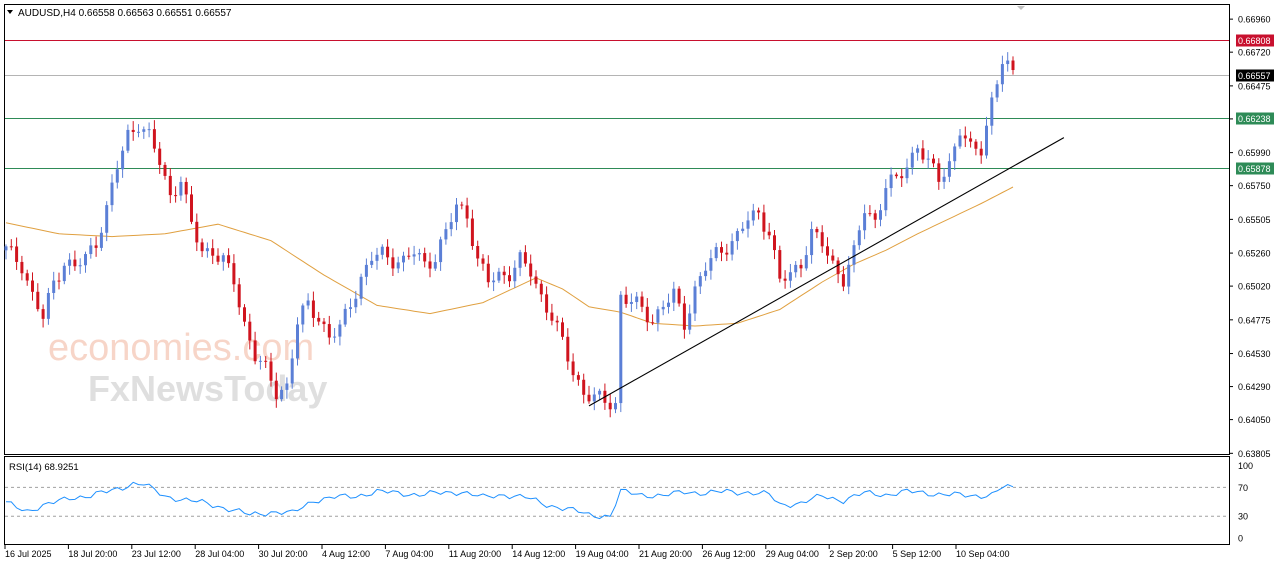  What do you see at coordinates (1254, 220) in the screenshot?
I see `price-tick-label: 0.65505` at bounding box center [1254, 220].